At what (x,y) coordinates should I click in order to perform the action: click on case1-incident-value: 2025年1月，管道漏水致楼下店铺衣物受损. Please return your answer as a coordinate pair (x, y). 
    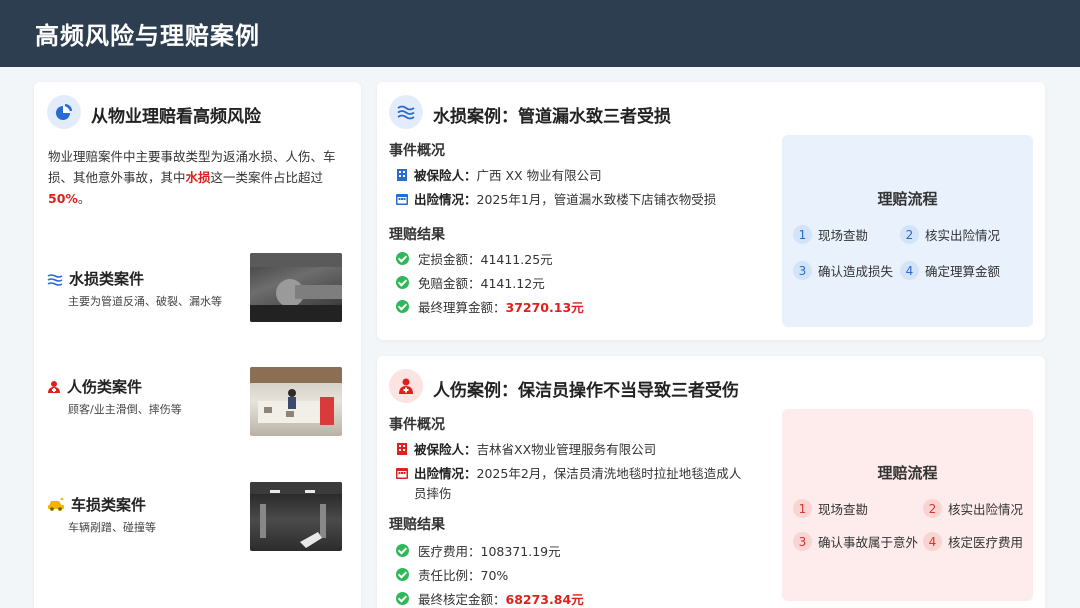
    Looking at the image, I should click on (596, 199).